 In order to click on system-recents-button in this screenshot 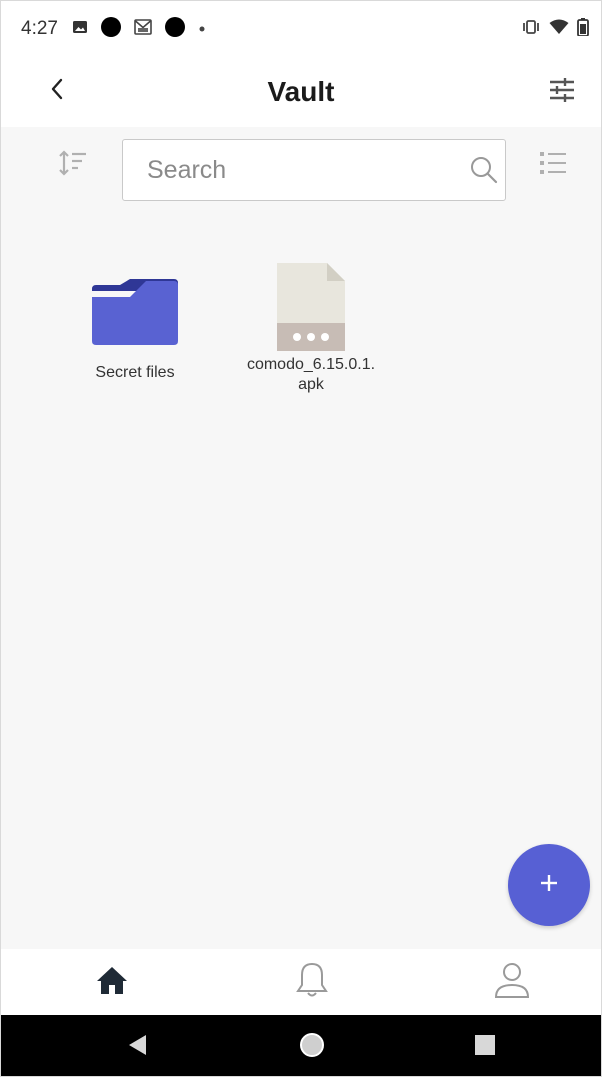, I will do `click(485, 1047)`.